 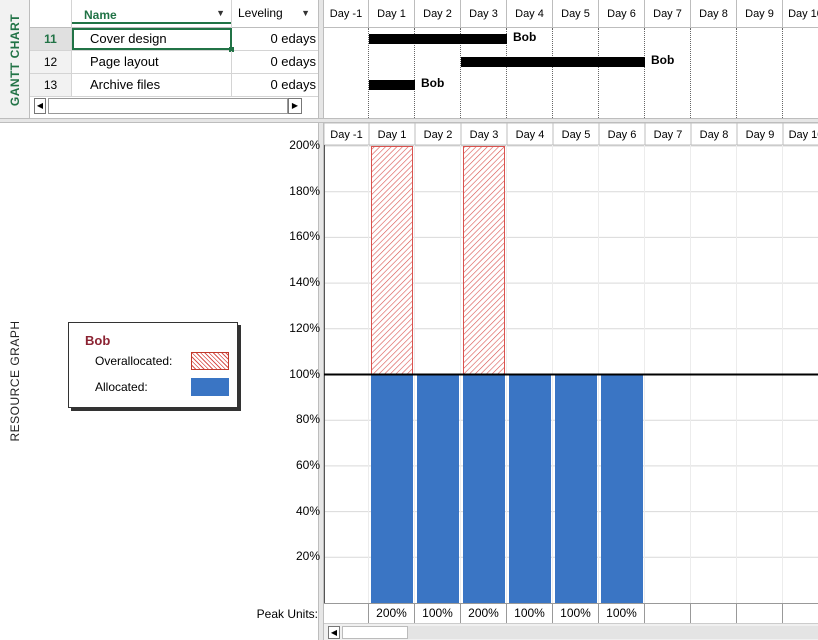 I want to click on resource-graph-view-label: RESOURCE GRAPH, so click(x=15, y=381).